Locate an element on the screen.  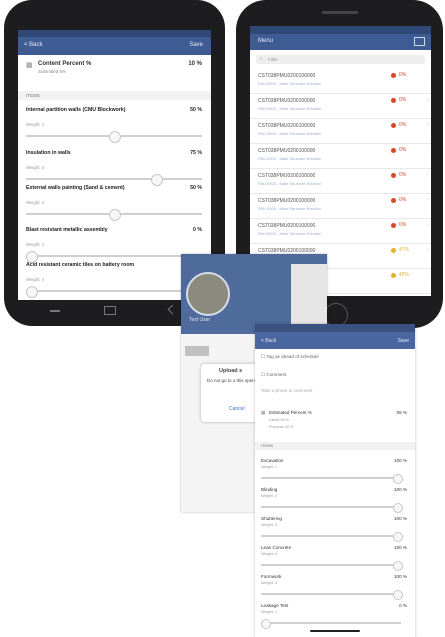
content-percent-row: ▦ Content Percent % Submitted 5% 10 % is located at coordinates (116, 70).